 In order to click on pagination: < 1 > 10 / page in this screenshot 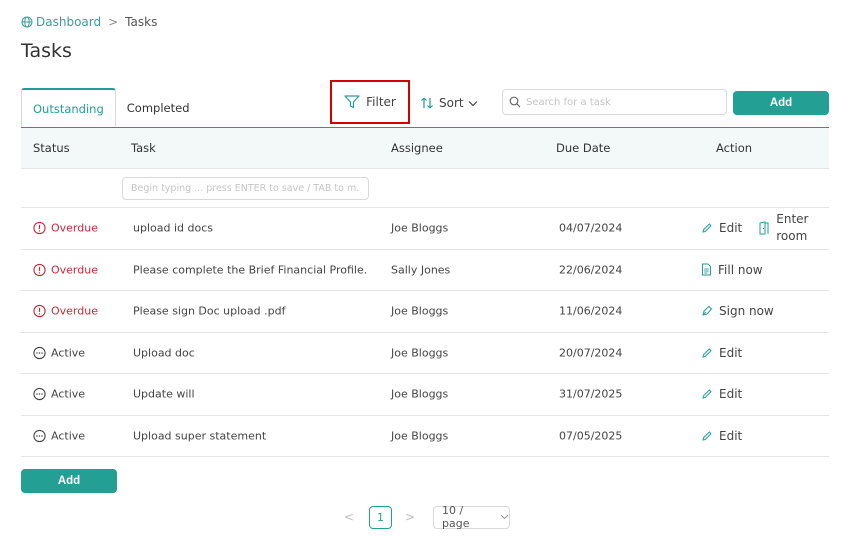, I will do `click(425, 517)`.